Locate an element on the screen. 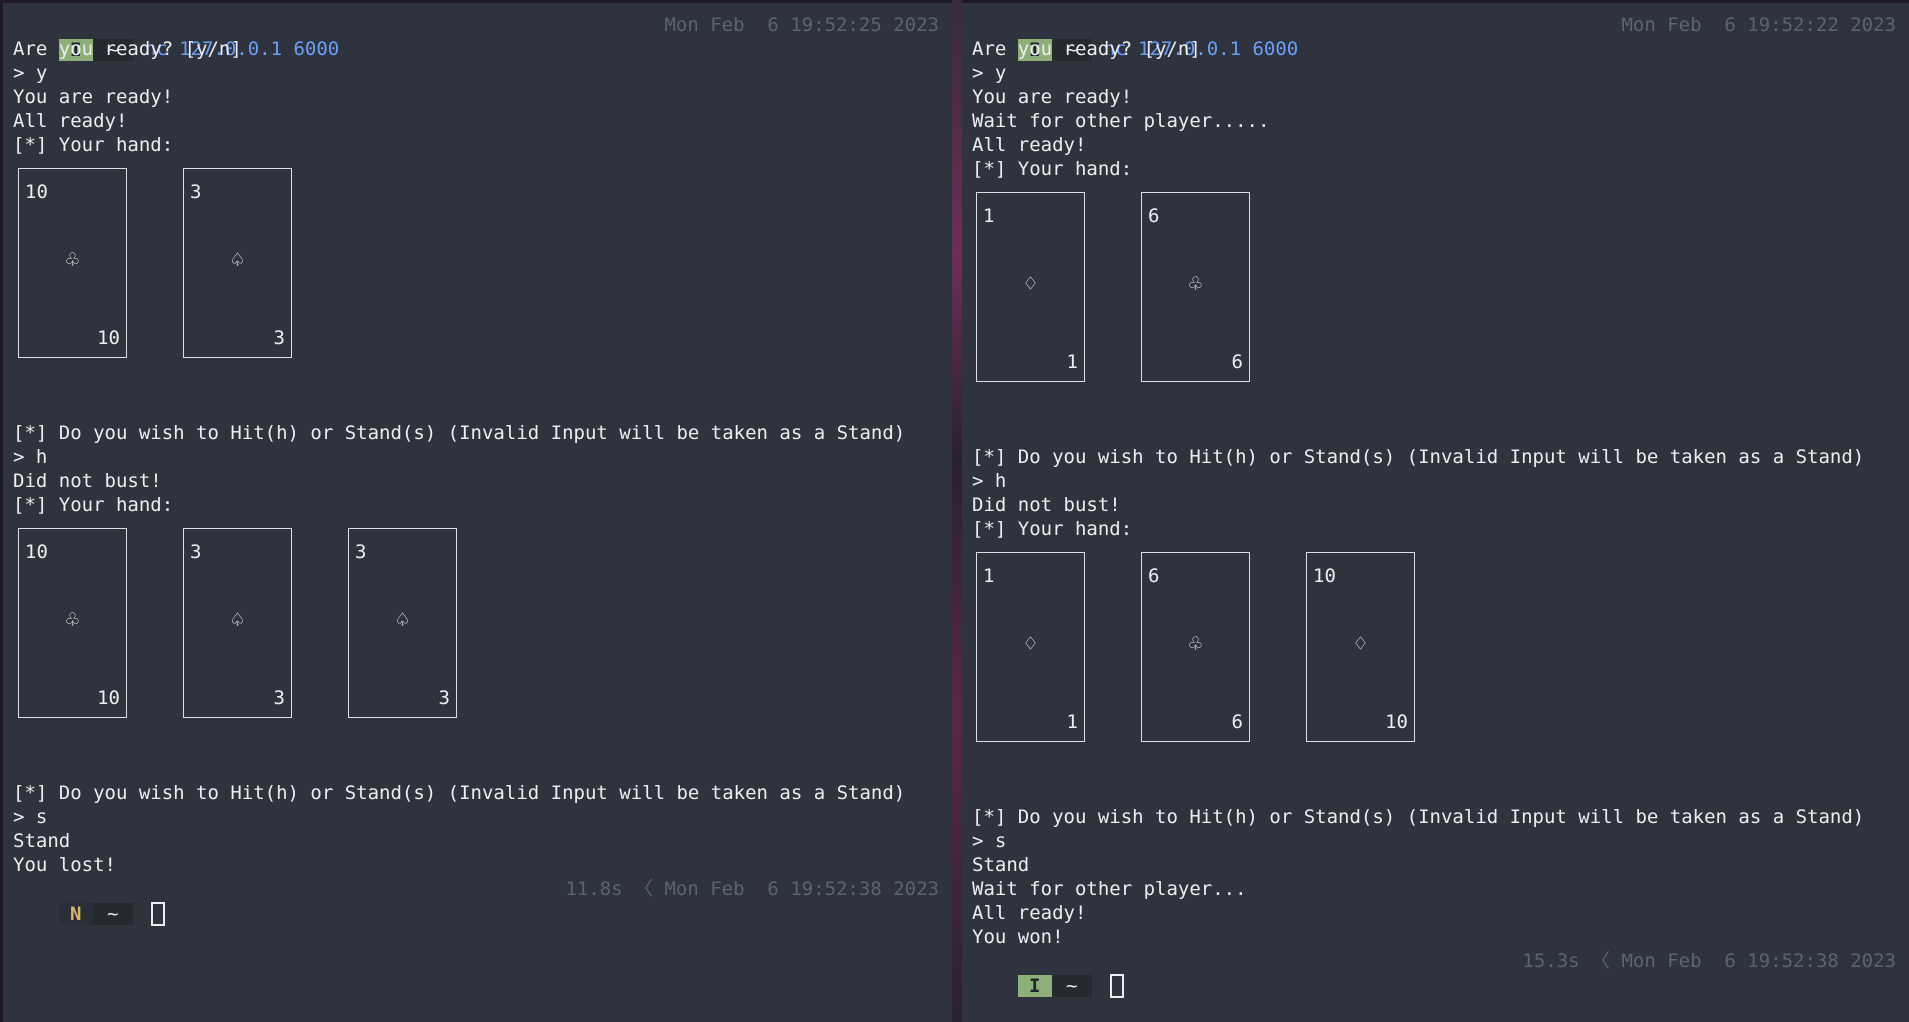  vi-mode-indicator: N is located at coordinates (75, 913).